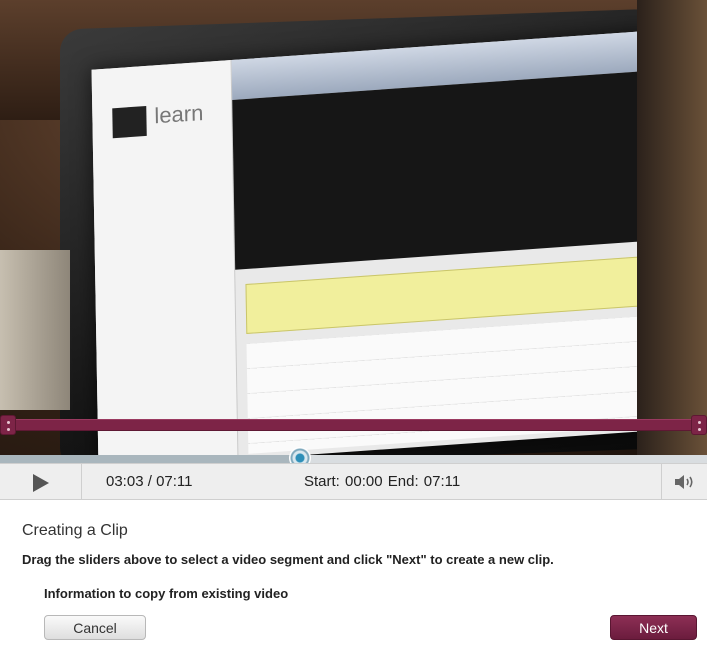 This screenshot has height=656, width=707. What do you see at coordinates (653, 627) in the screenshot?
I see `next-button: Next` at bounding box center [653, 627].